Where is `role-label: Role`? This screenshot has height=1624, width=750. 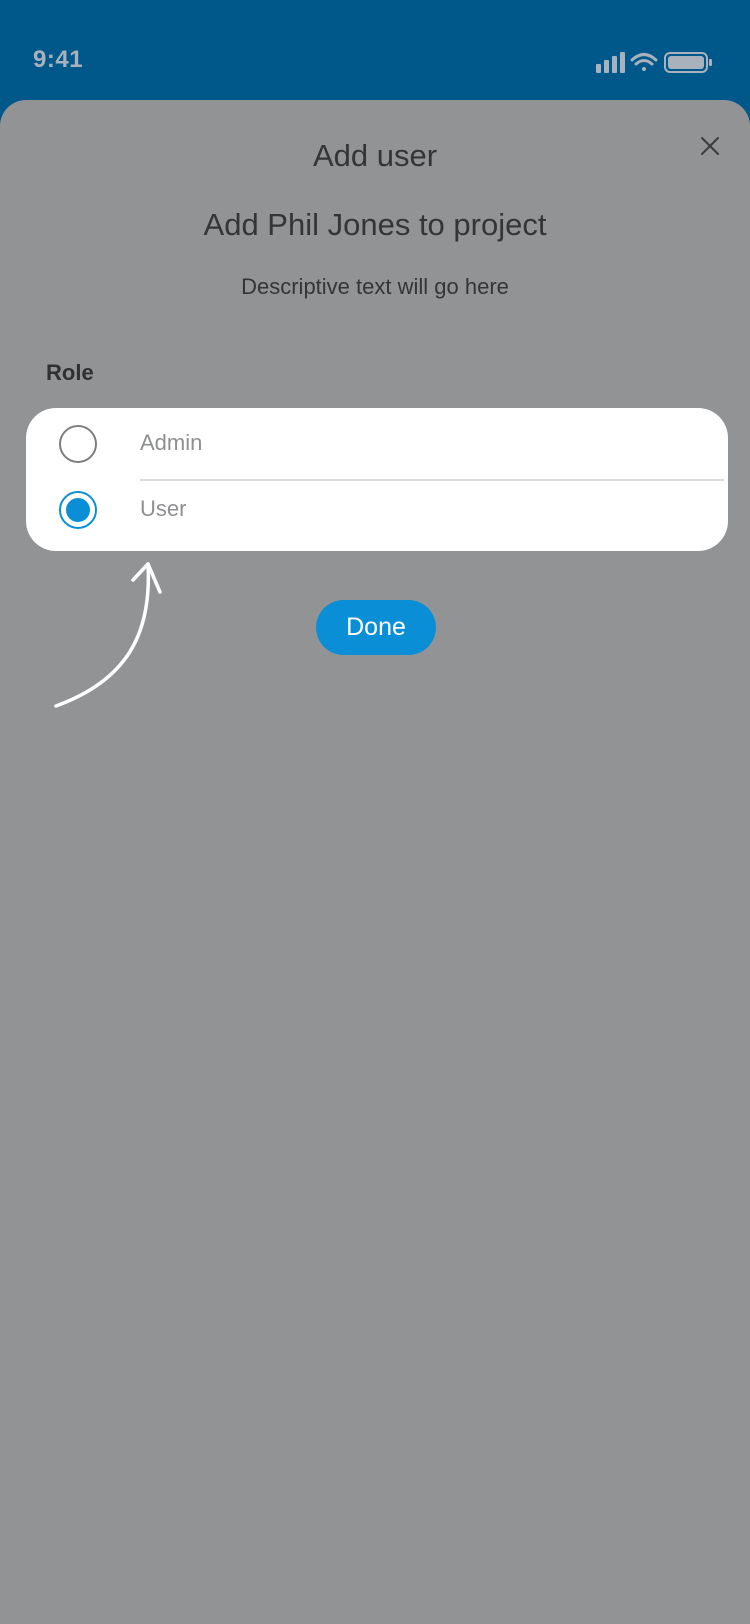
role-label: Role is located at coordinates (70, 372).